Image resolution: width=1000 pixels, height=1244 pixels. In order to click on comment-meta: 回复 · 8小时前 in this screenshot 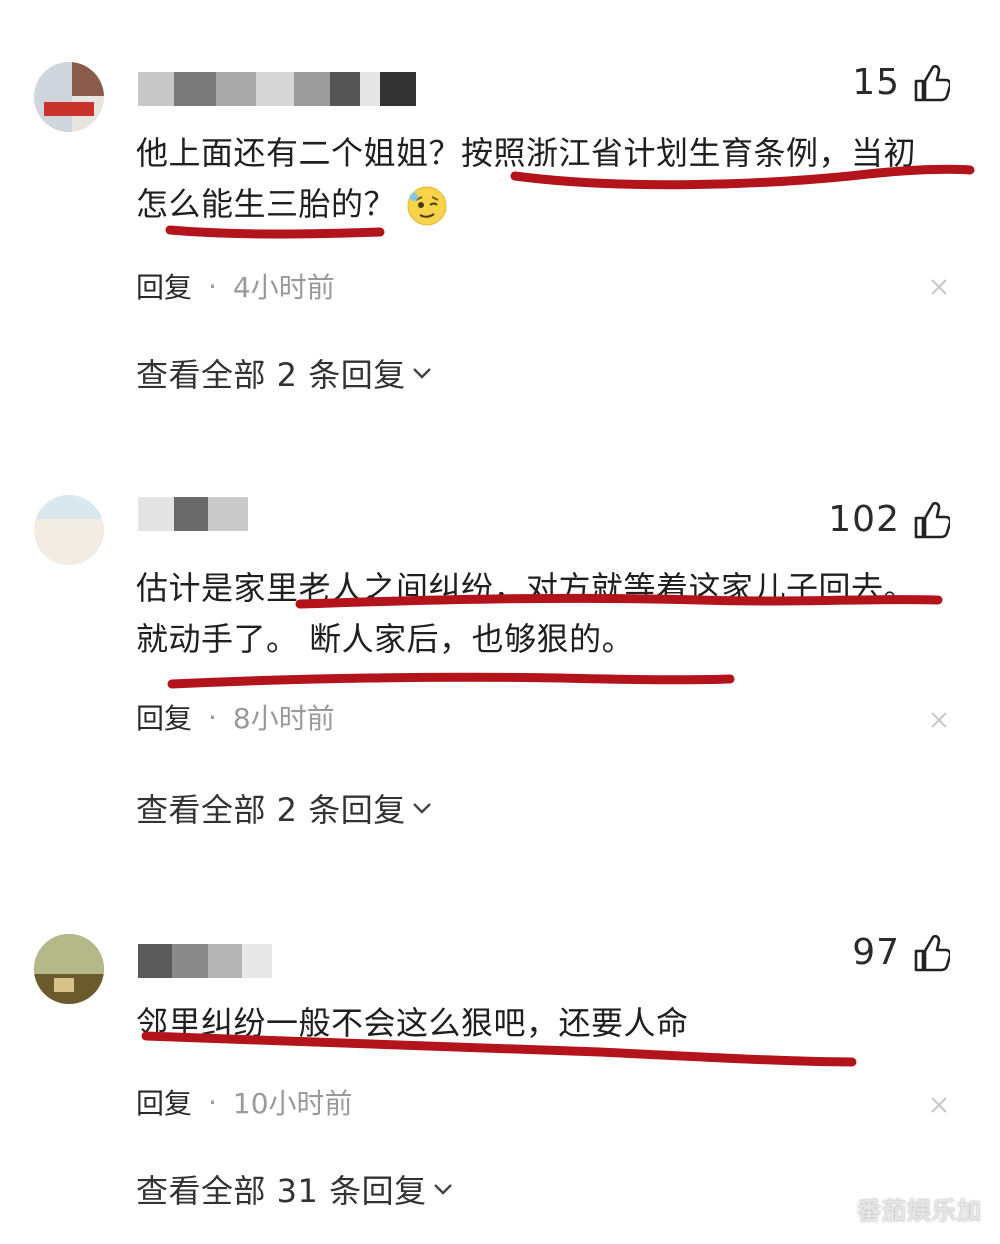, I will do `click(235, 717)`.